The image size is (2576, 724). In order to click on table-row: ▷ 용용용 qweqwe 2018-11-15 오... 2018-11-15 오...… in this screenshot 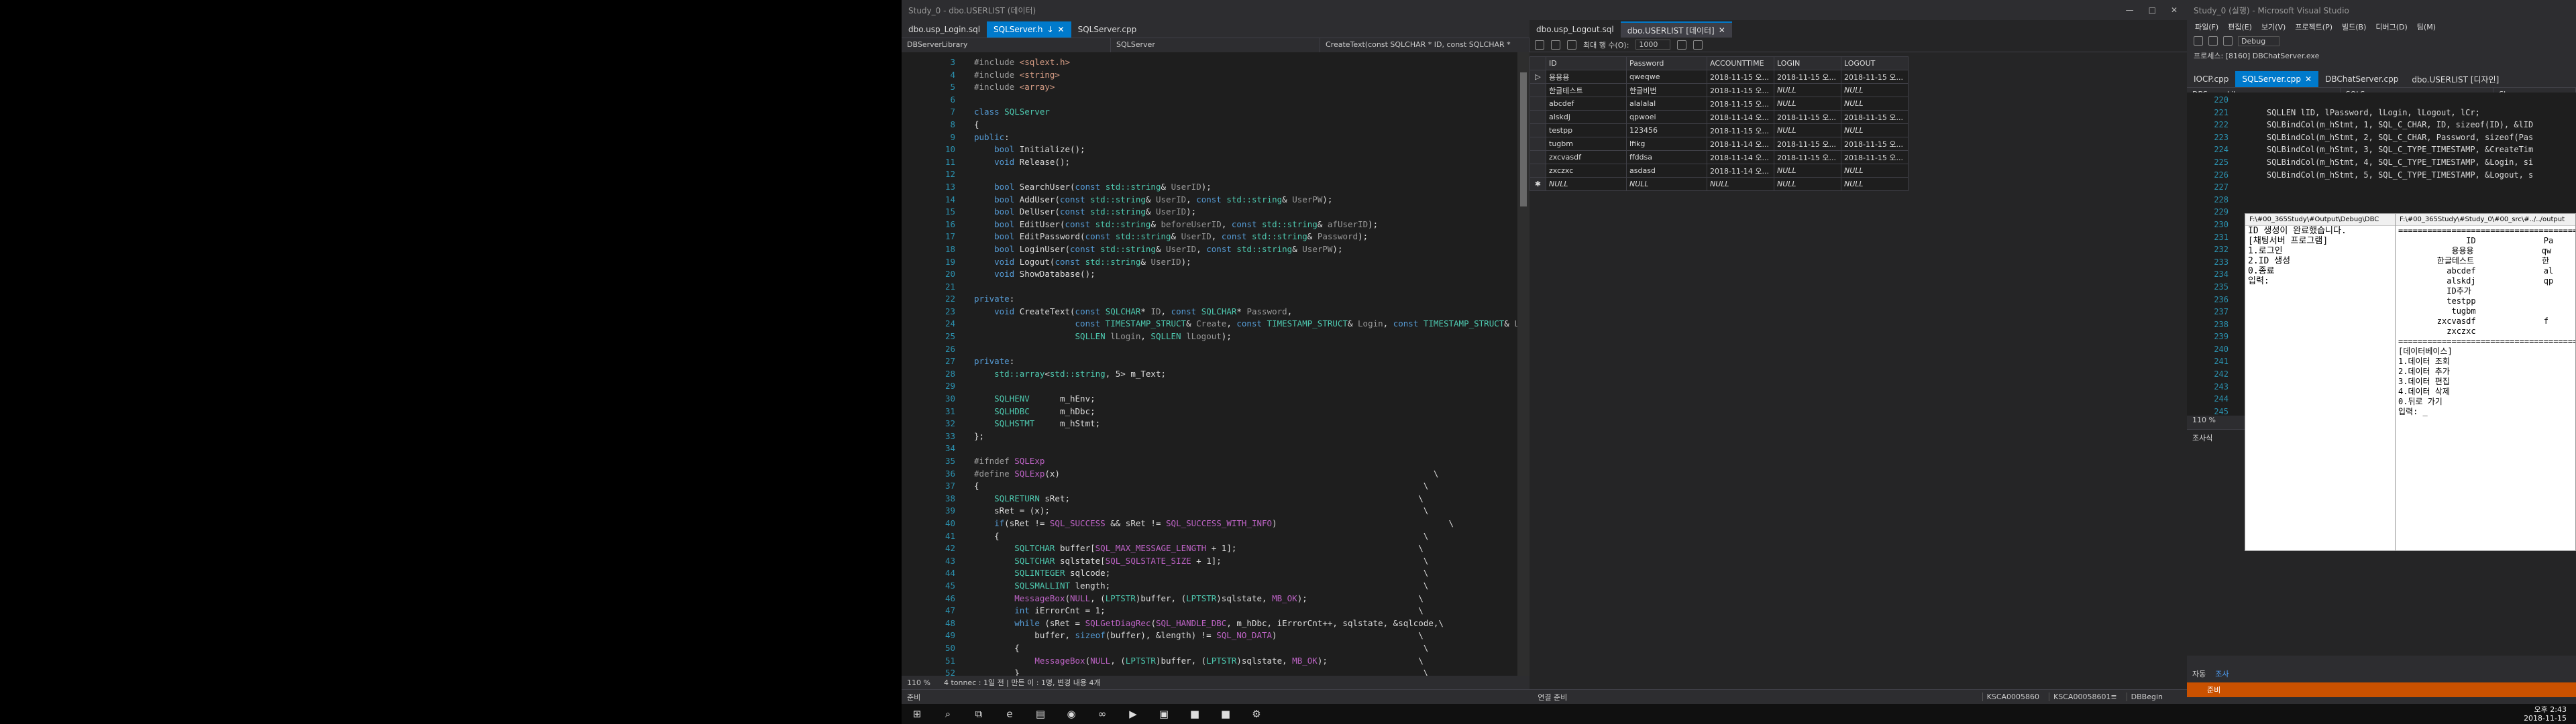, I will do `click(1719, 77)`.